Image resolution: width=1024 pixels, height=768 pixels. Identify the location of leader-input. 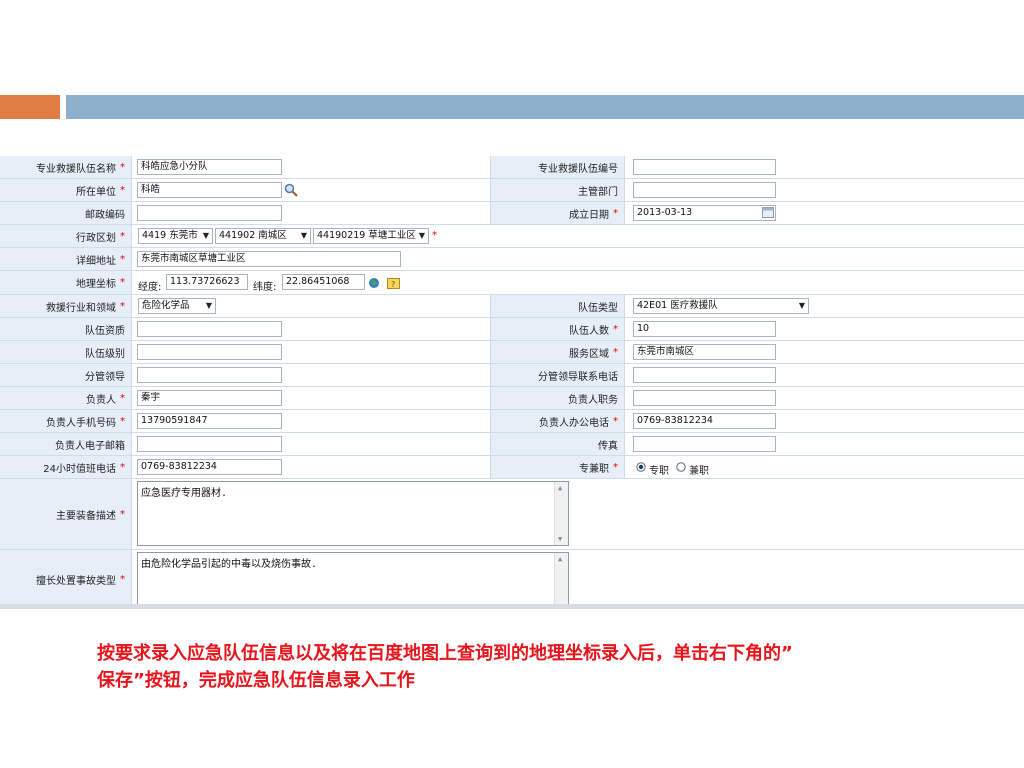
(209, 375).